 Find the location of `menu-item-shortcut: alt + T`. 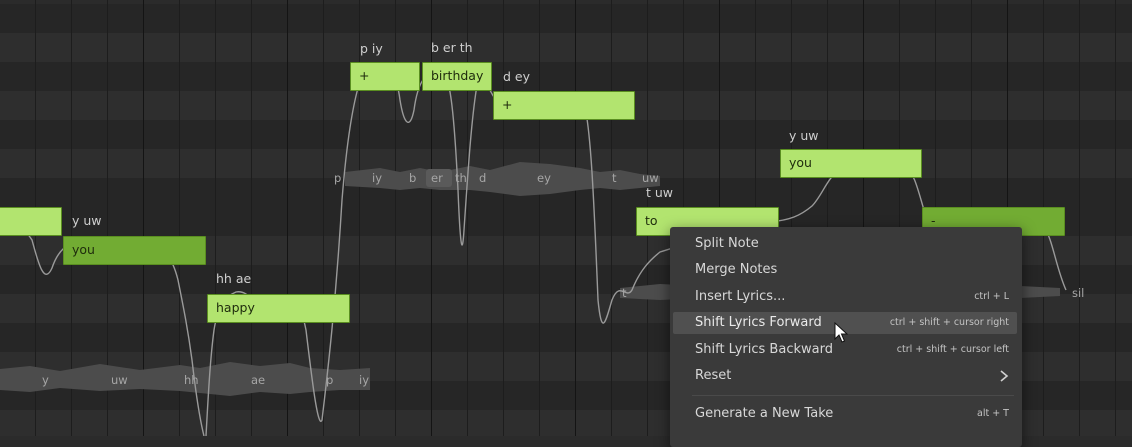

menu-item-shortcut: alt + T is located at coordinates (993, 413).